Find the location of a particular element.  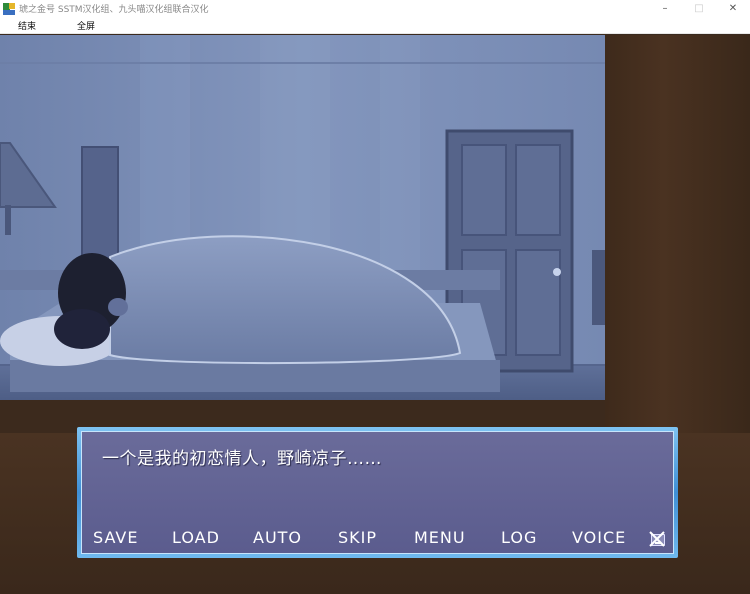

skip-button: SKIP is located at coordinates (357, 537).